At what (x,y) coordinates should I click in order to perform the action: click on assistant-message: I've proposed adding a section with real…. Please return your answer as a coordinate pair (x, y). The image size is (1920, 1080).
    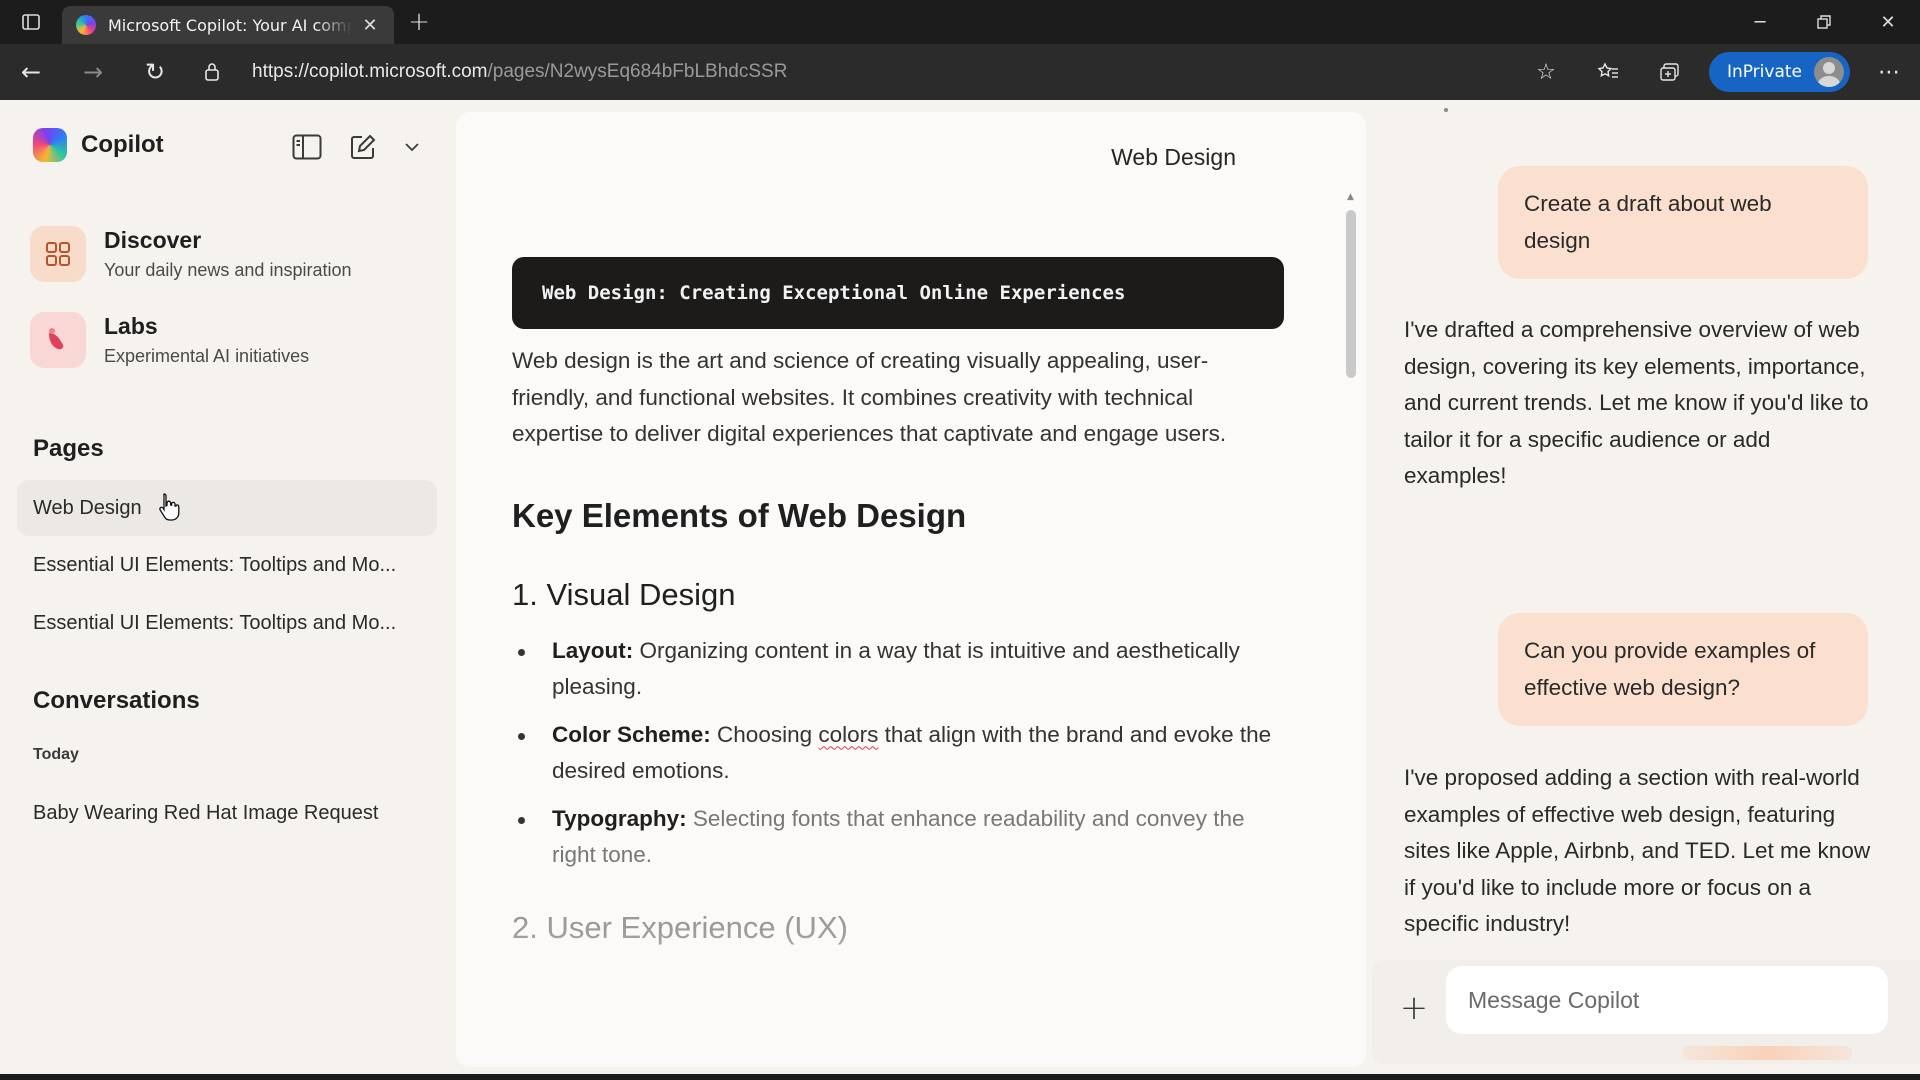
    Looking at the image, I should click on (1637, 850).